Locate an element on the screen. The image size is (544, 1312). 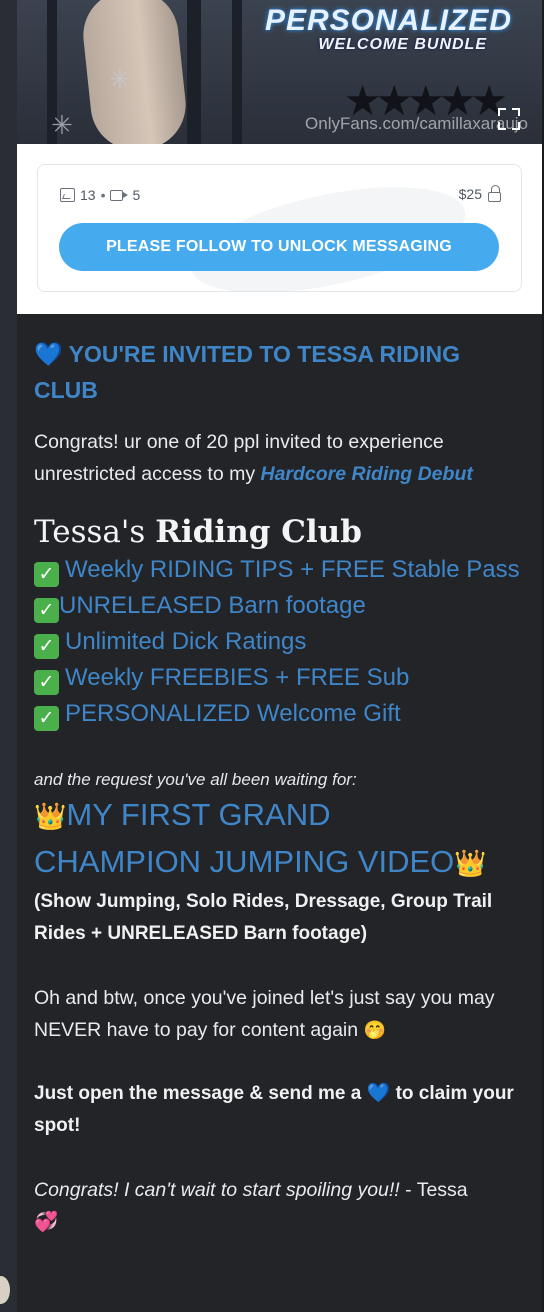
watermark: OnlyFans.com/camillaxaraujo is located at coordinates (416, 123).